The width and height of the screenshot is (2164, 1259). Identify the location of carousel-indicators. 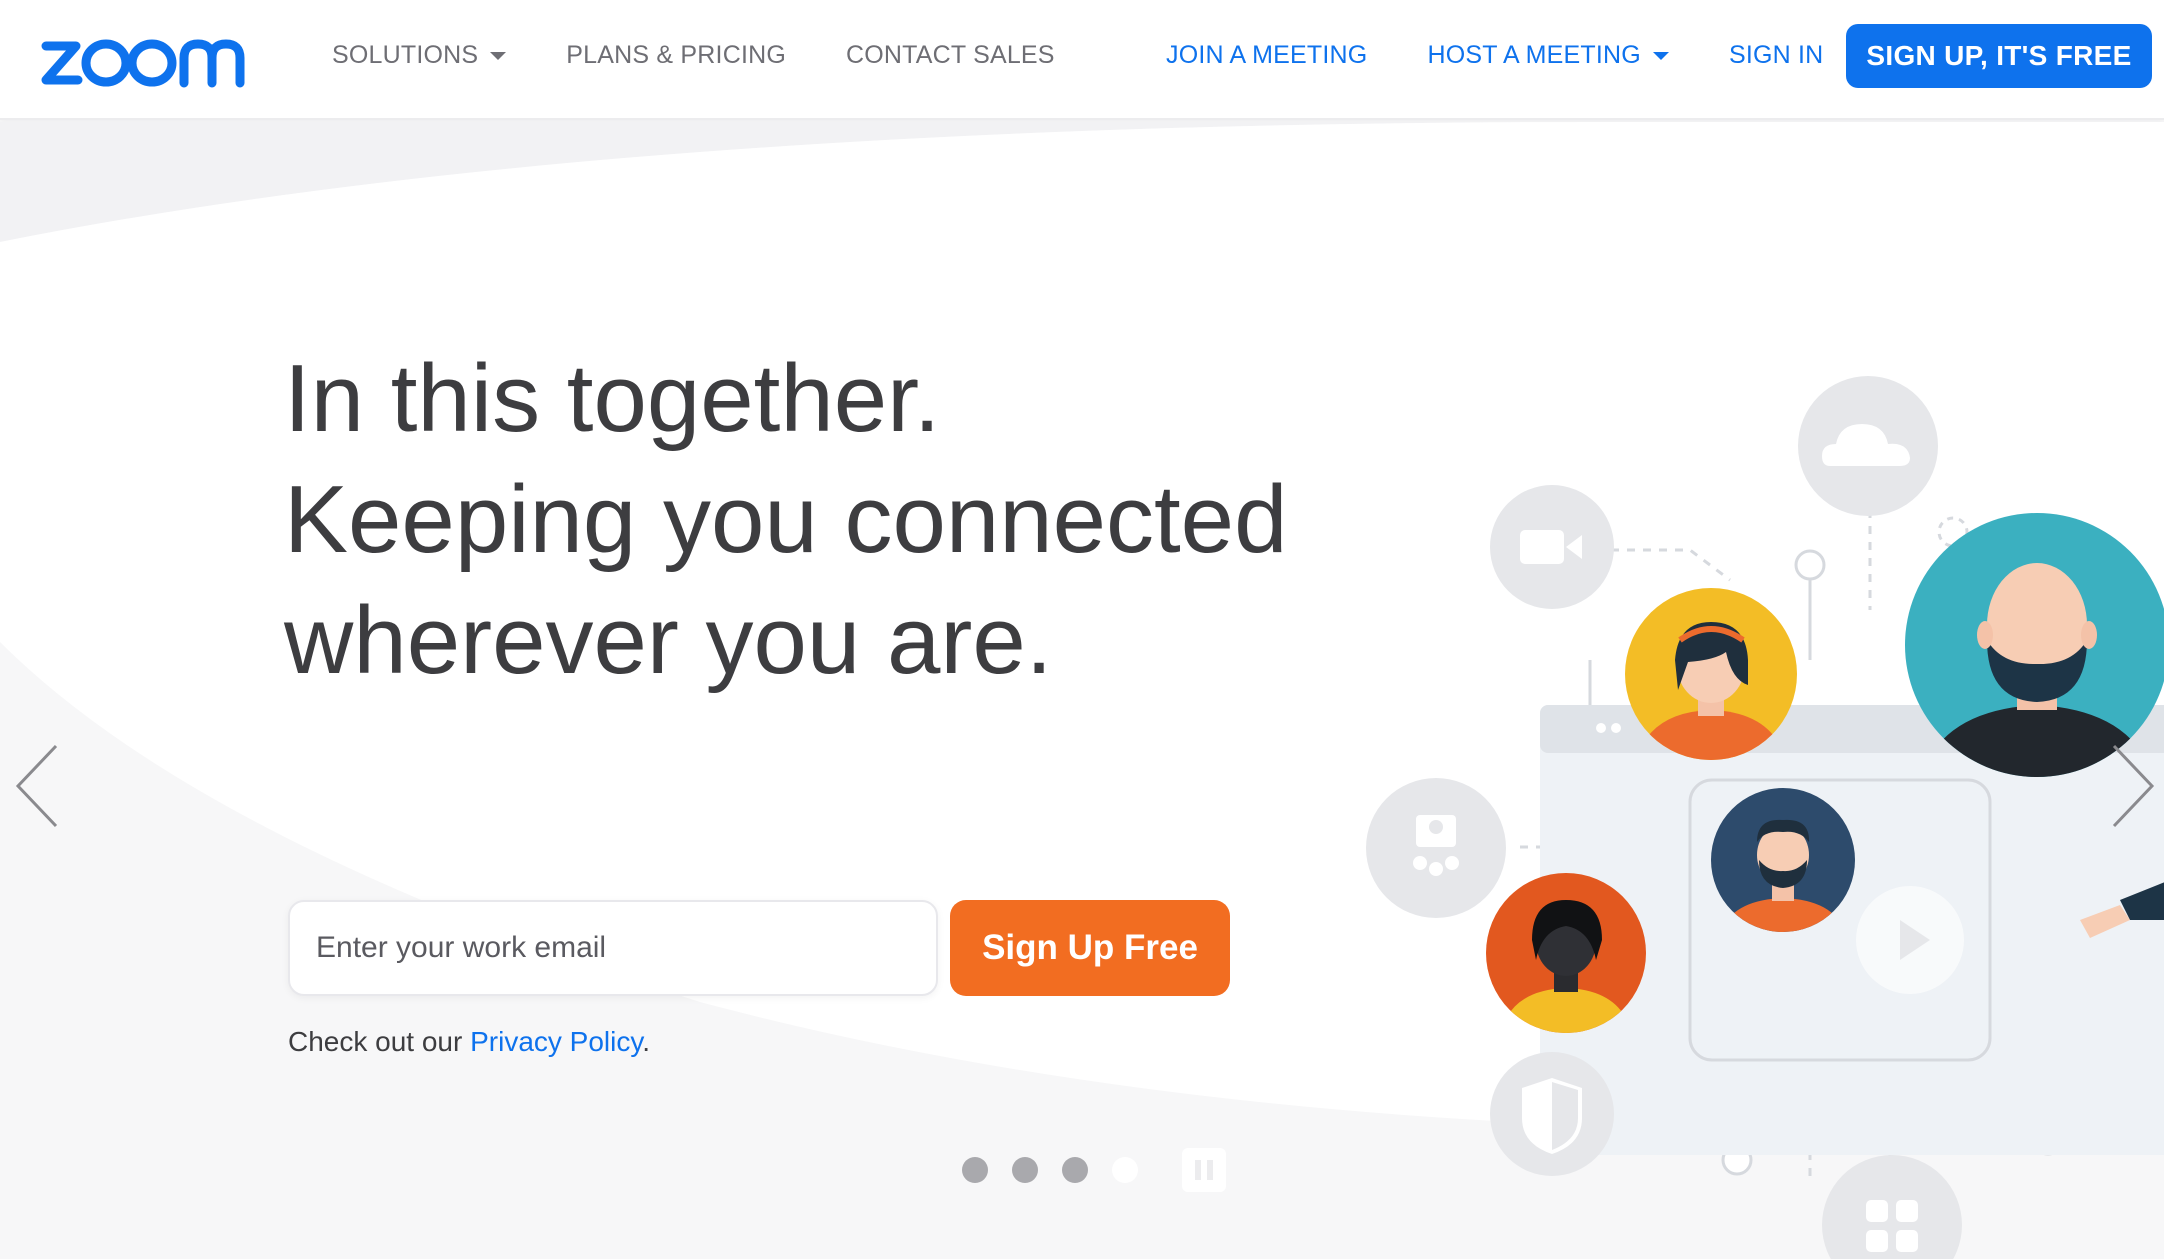
(1094, 1170).